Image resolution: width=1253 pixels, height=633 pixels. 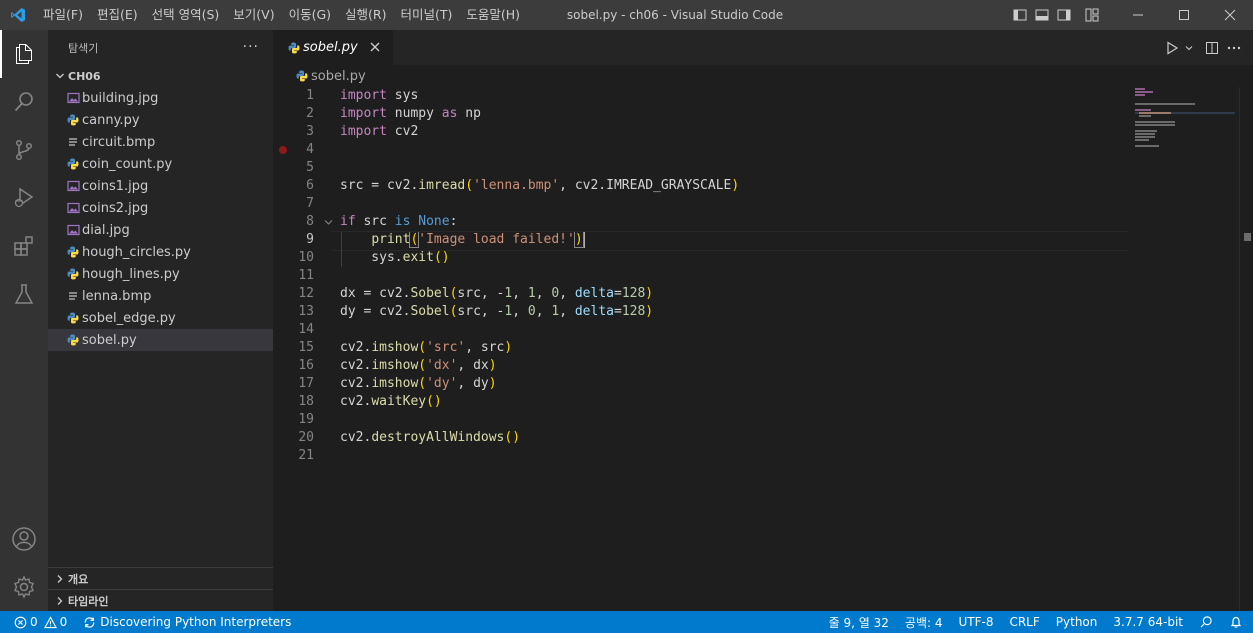 What do you see at coordinates (365, 15) in the screenshot?
I see `menu-run: 실행(R)` at bounding box center [365, 15].